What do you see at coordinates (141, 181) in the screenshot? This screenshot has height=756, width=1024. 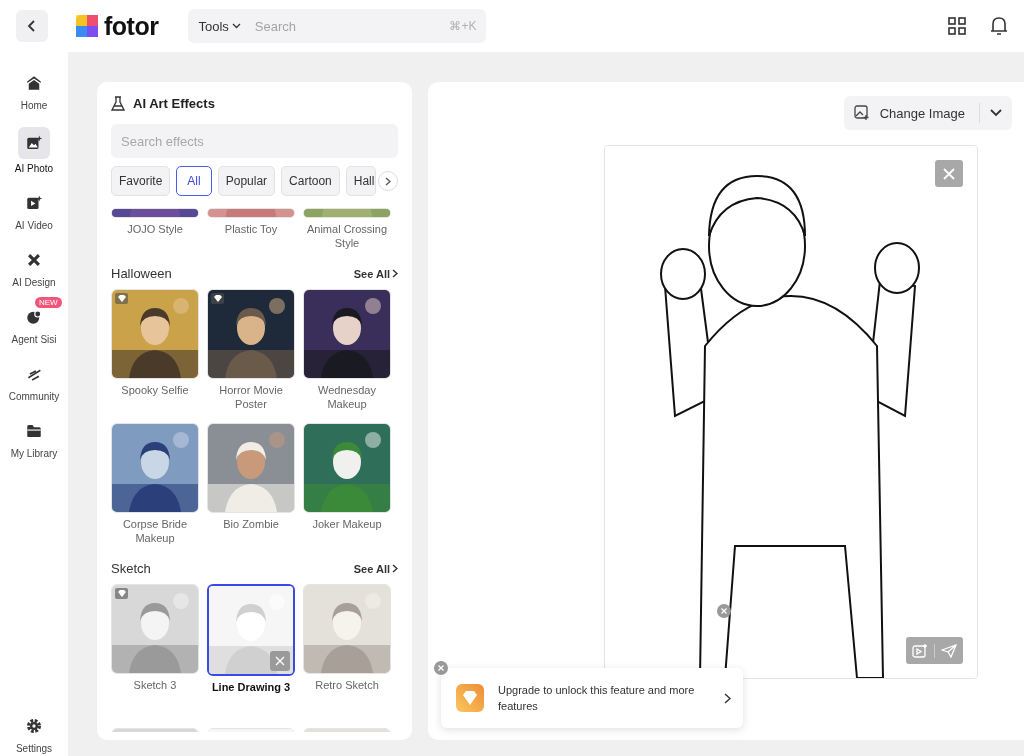 I see `filter-tab: Favorite` at bounding box center [141, 181].